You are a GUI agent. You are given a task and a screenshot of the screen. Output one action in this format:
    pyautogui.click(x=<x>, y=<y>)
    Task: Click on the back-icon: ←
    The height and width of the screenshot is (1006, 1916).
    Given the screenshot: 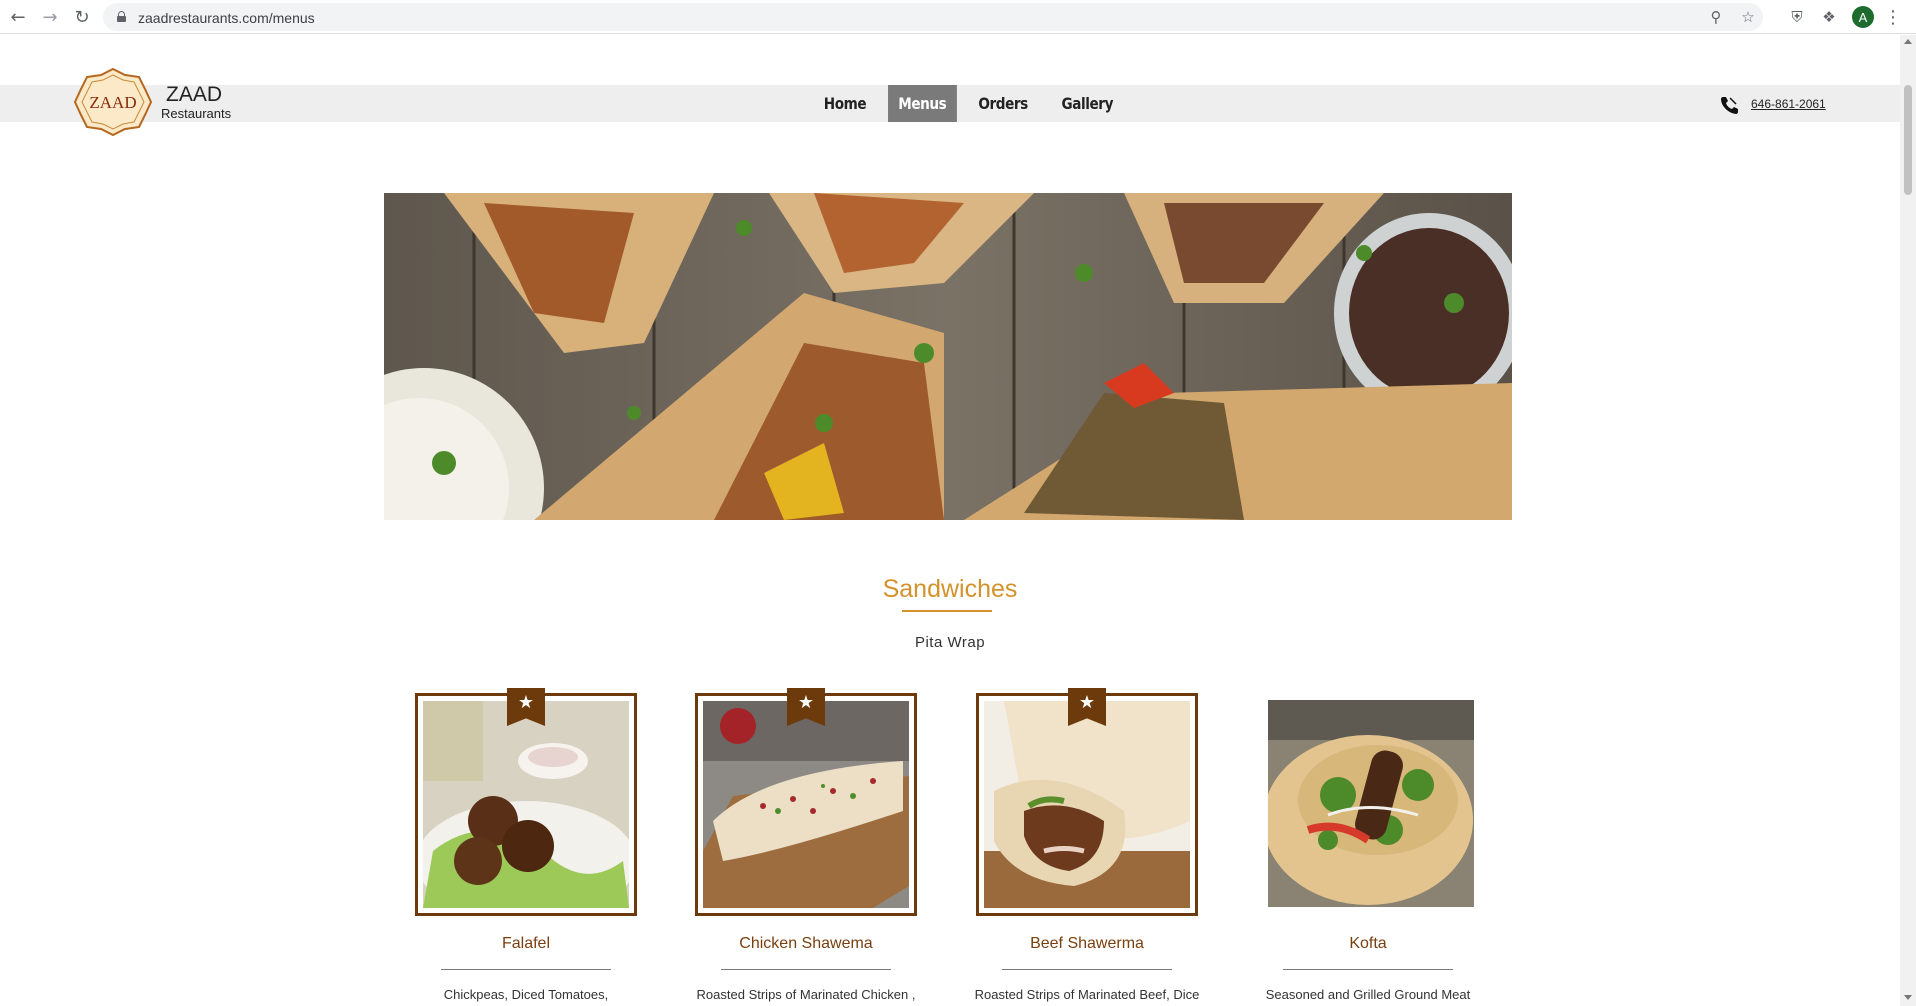 What is the action you would take?
    pyautogui.click(x=18, y=17)
    